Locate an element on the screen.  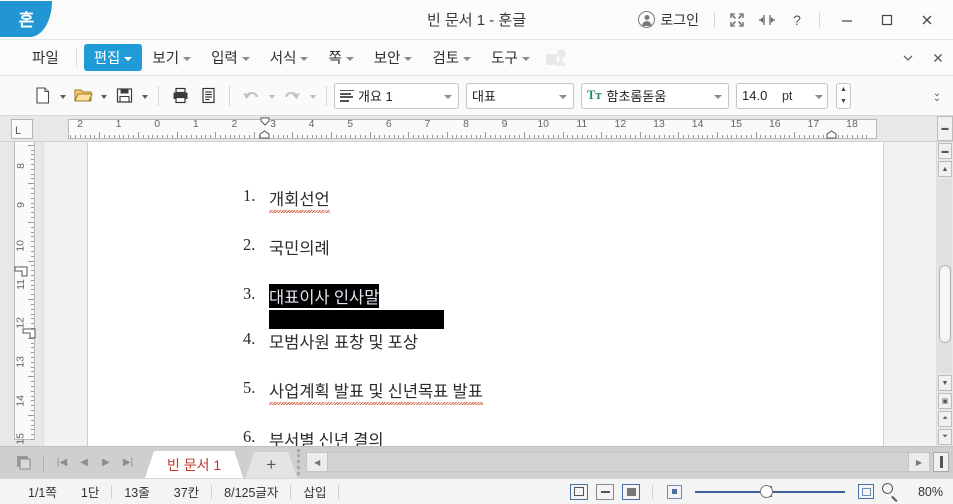
last-tab-button: ▶| is located at coordinates (128, 462).